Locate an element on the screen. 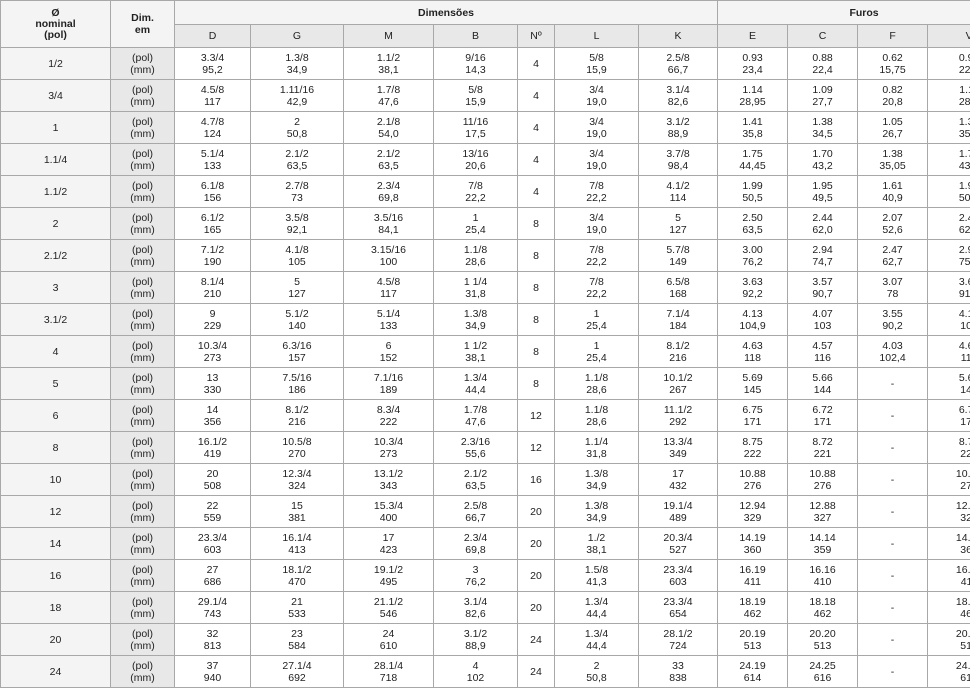 The height and width of the screenshot is (688, 970). value-mm: 411 is located at coordinates (752, 581).